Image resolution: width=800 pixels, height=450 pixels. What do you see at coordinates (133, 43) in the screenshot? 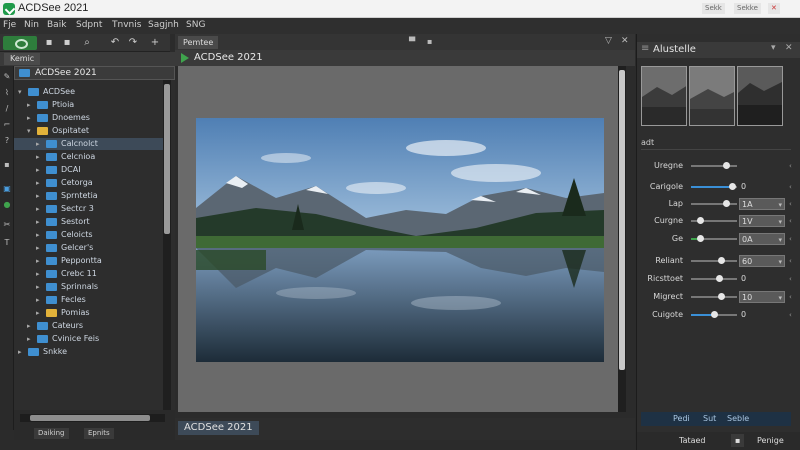
I see `forward-icon: ↷` at bounding box center [133, 43].